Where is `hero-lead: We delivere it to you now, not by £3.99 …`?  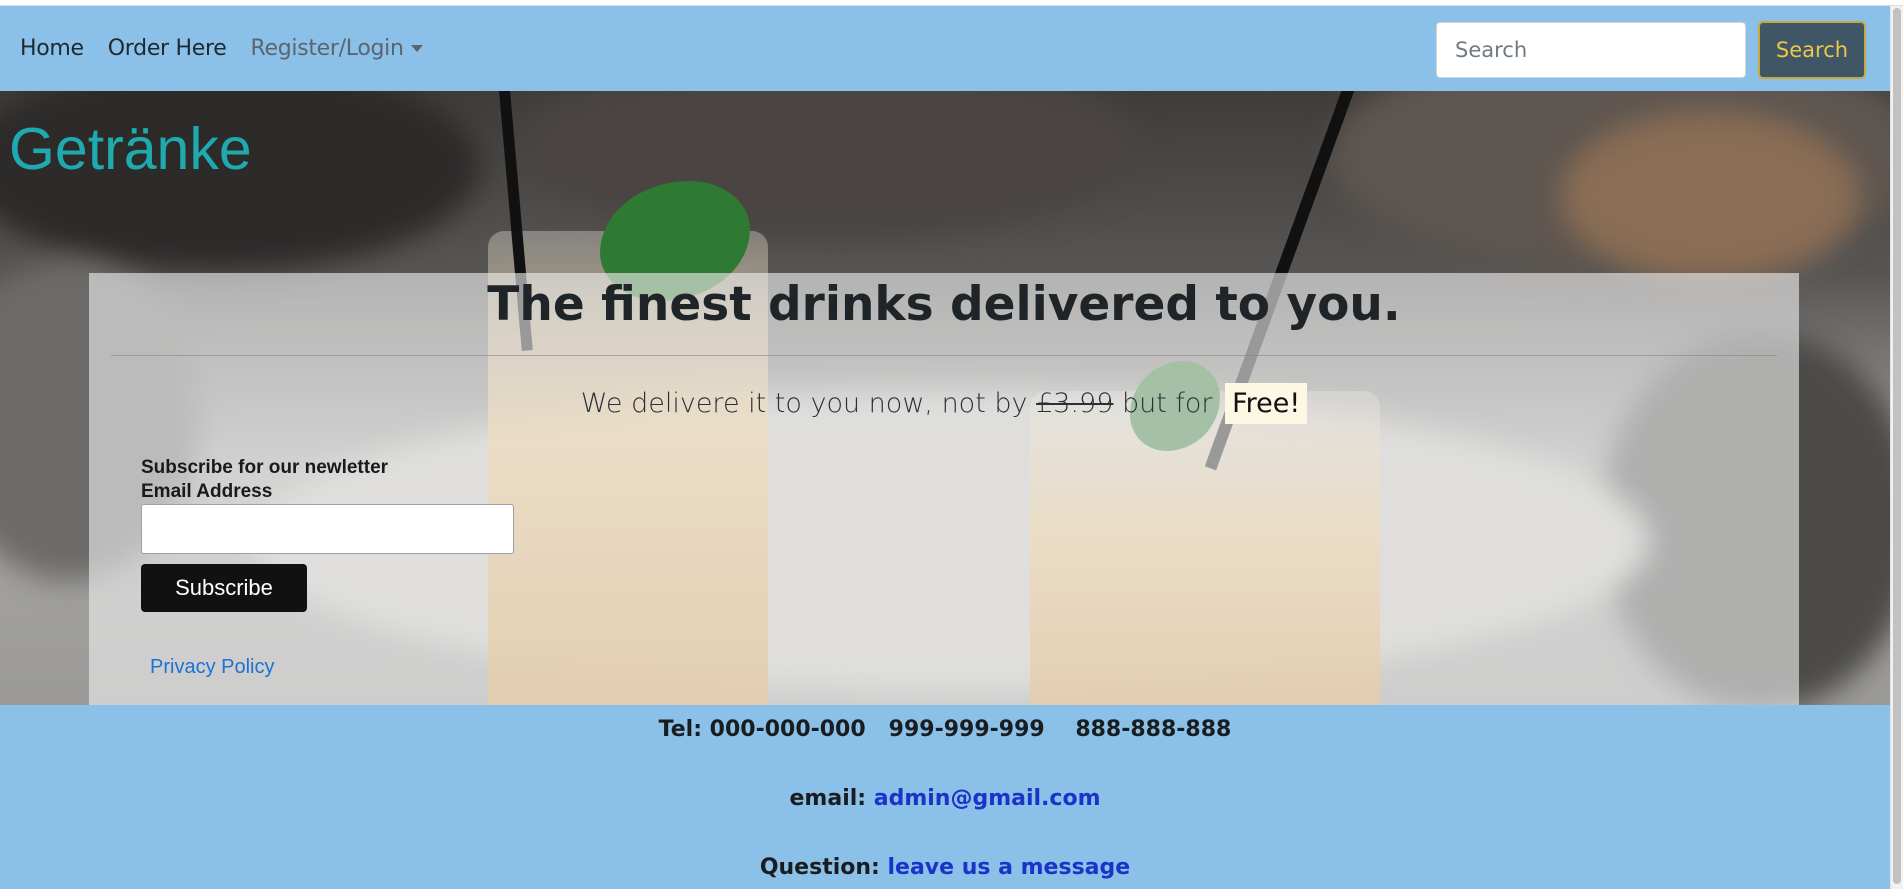 hero-lead: We delivere it to you now, not by £3.99 … is located at coordinates (944, 403).